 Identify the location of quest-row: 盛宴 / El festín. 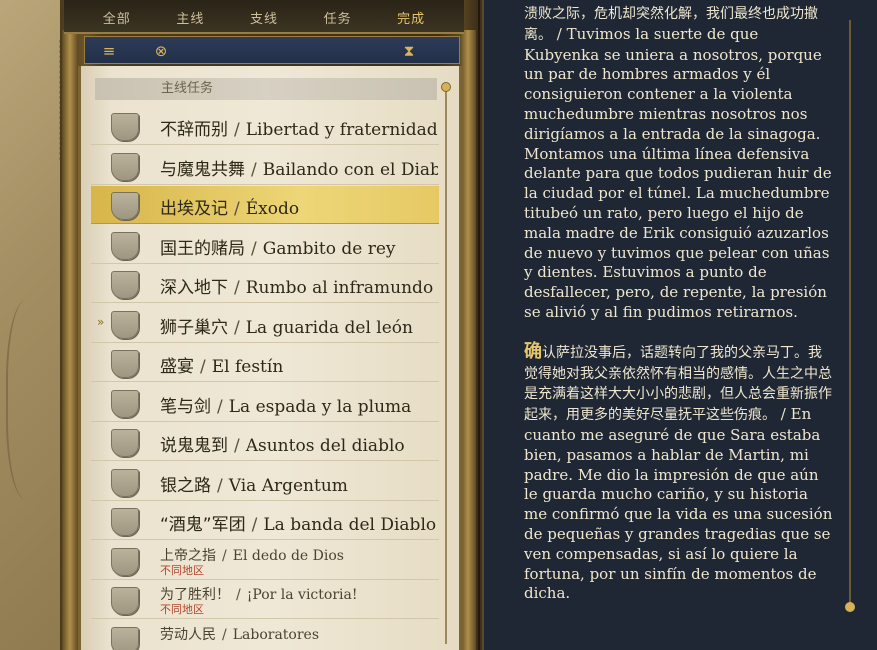
(265, 363).